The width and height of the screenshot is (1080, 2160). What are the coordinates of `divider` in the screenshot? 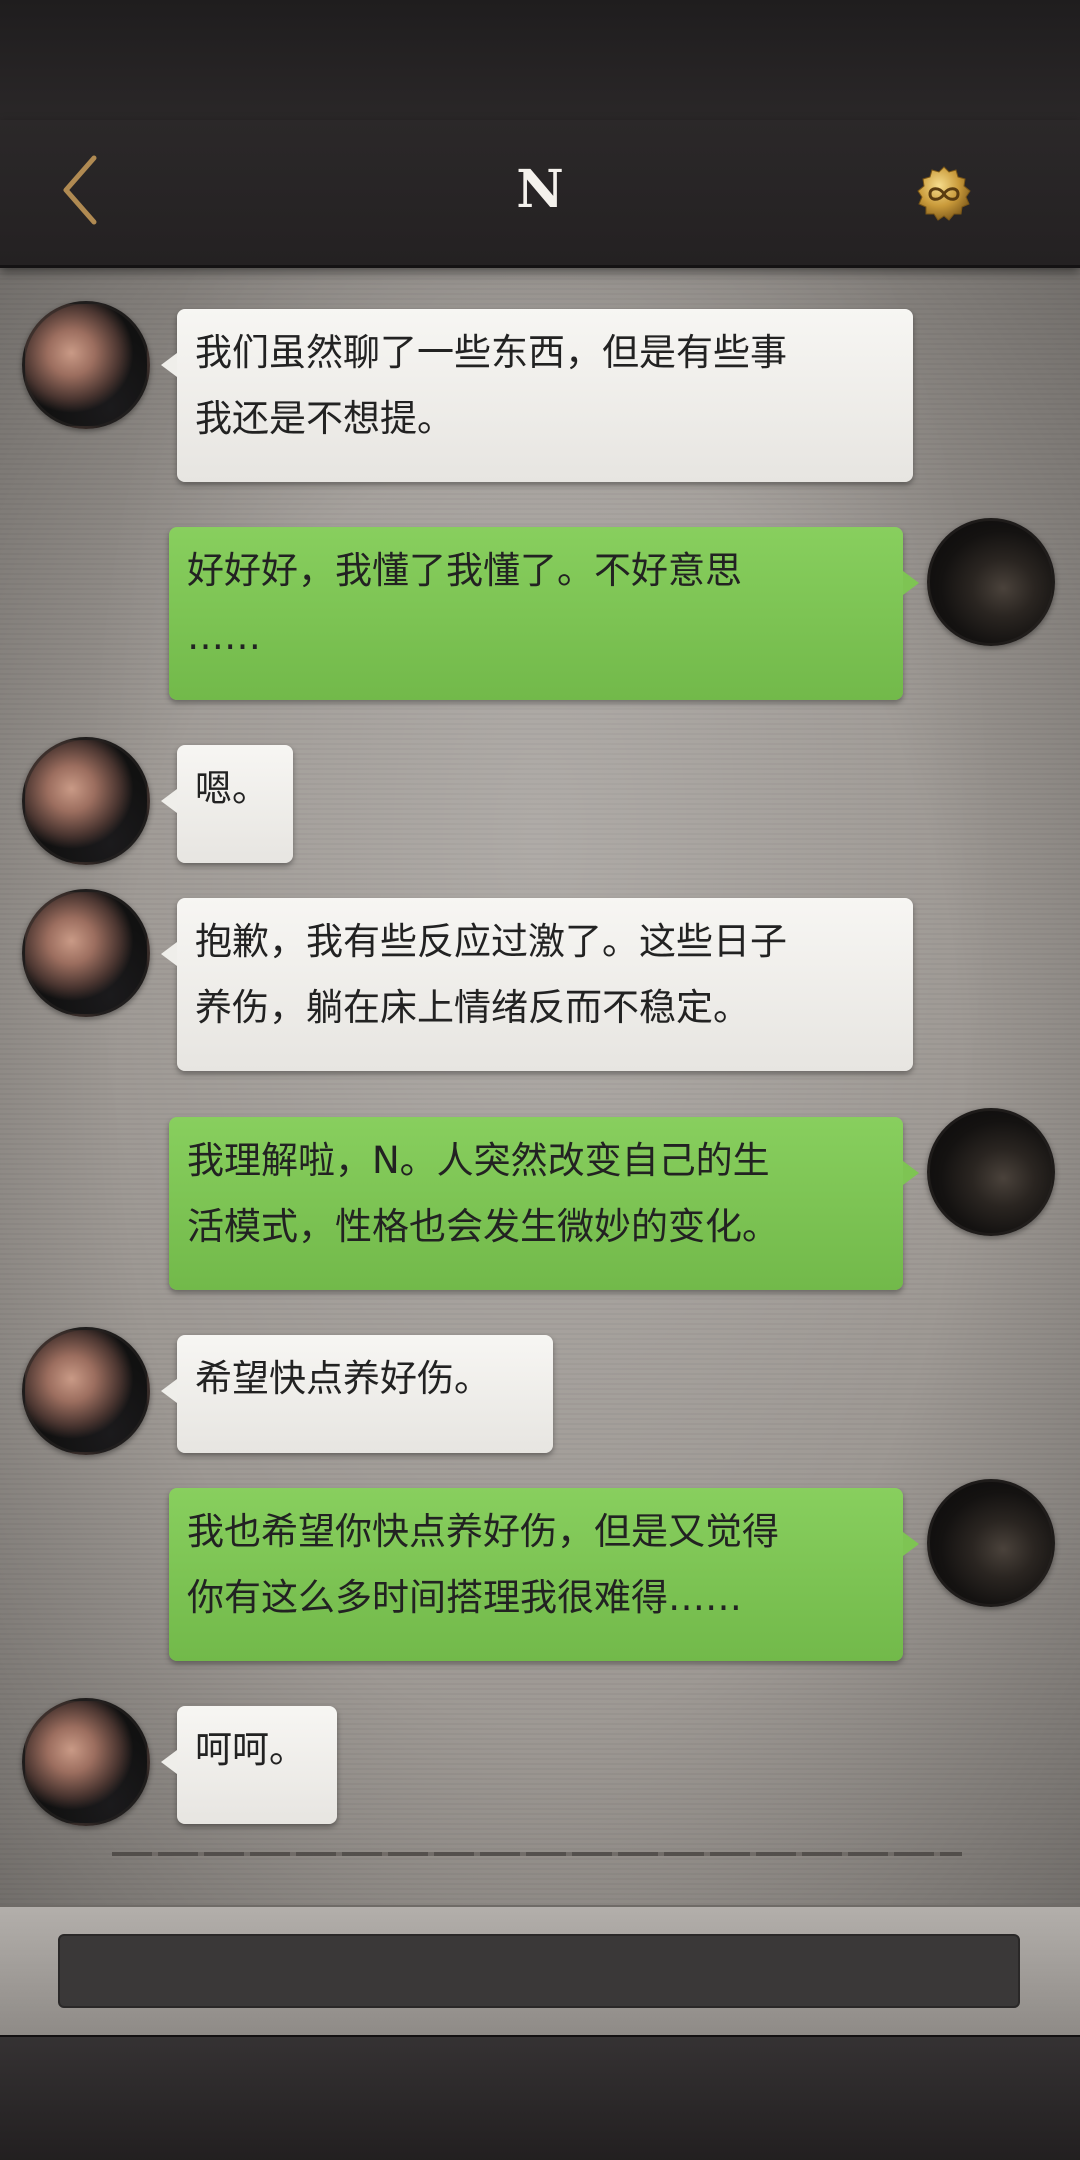 It's located at (537, 1854).